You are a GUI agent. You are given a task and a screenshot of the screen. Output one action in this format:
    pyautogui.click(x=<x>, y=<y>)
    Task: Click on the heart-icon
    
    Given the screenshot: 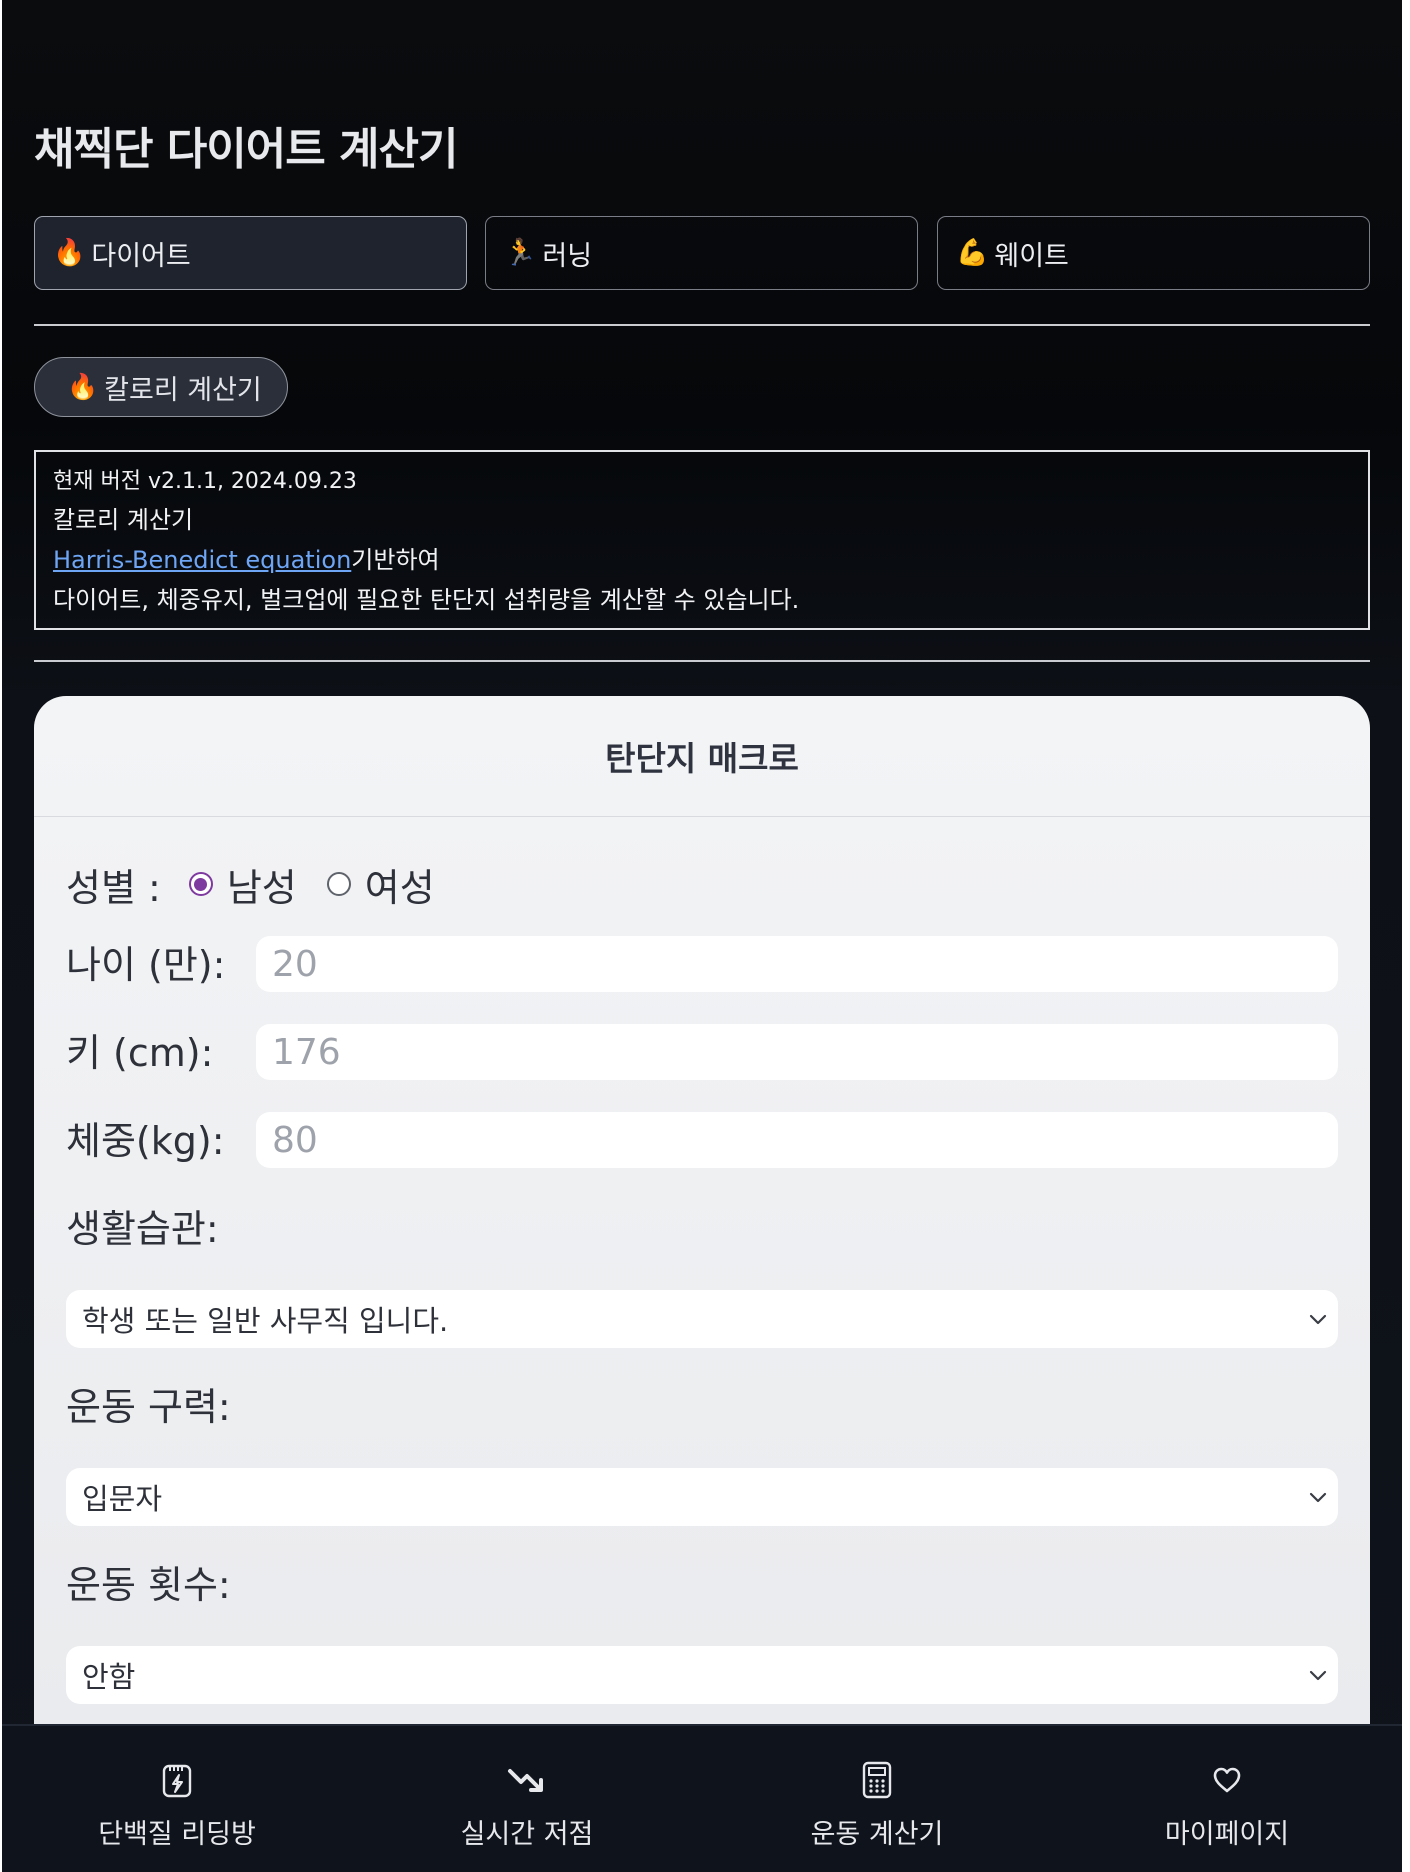 What is the action you would take?
    pyautogui.click(x=1227, y=1780)
    